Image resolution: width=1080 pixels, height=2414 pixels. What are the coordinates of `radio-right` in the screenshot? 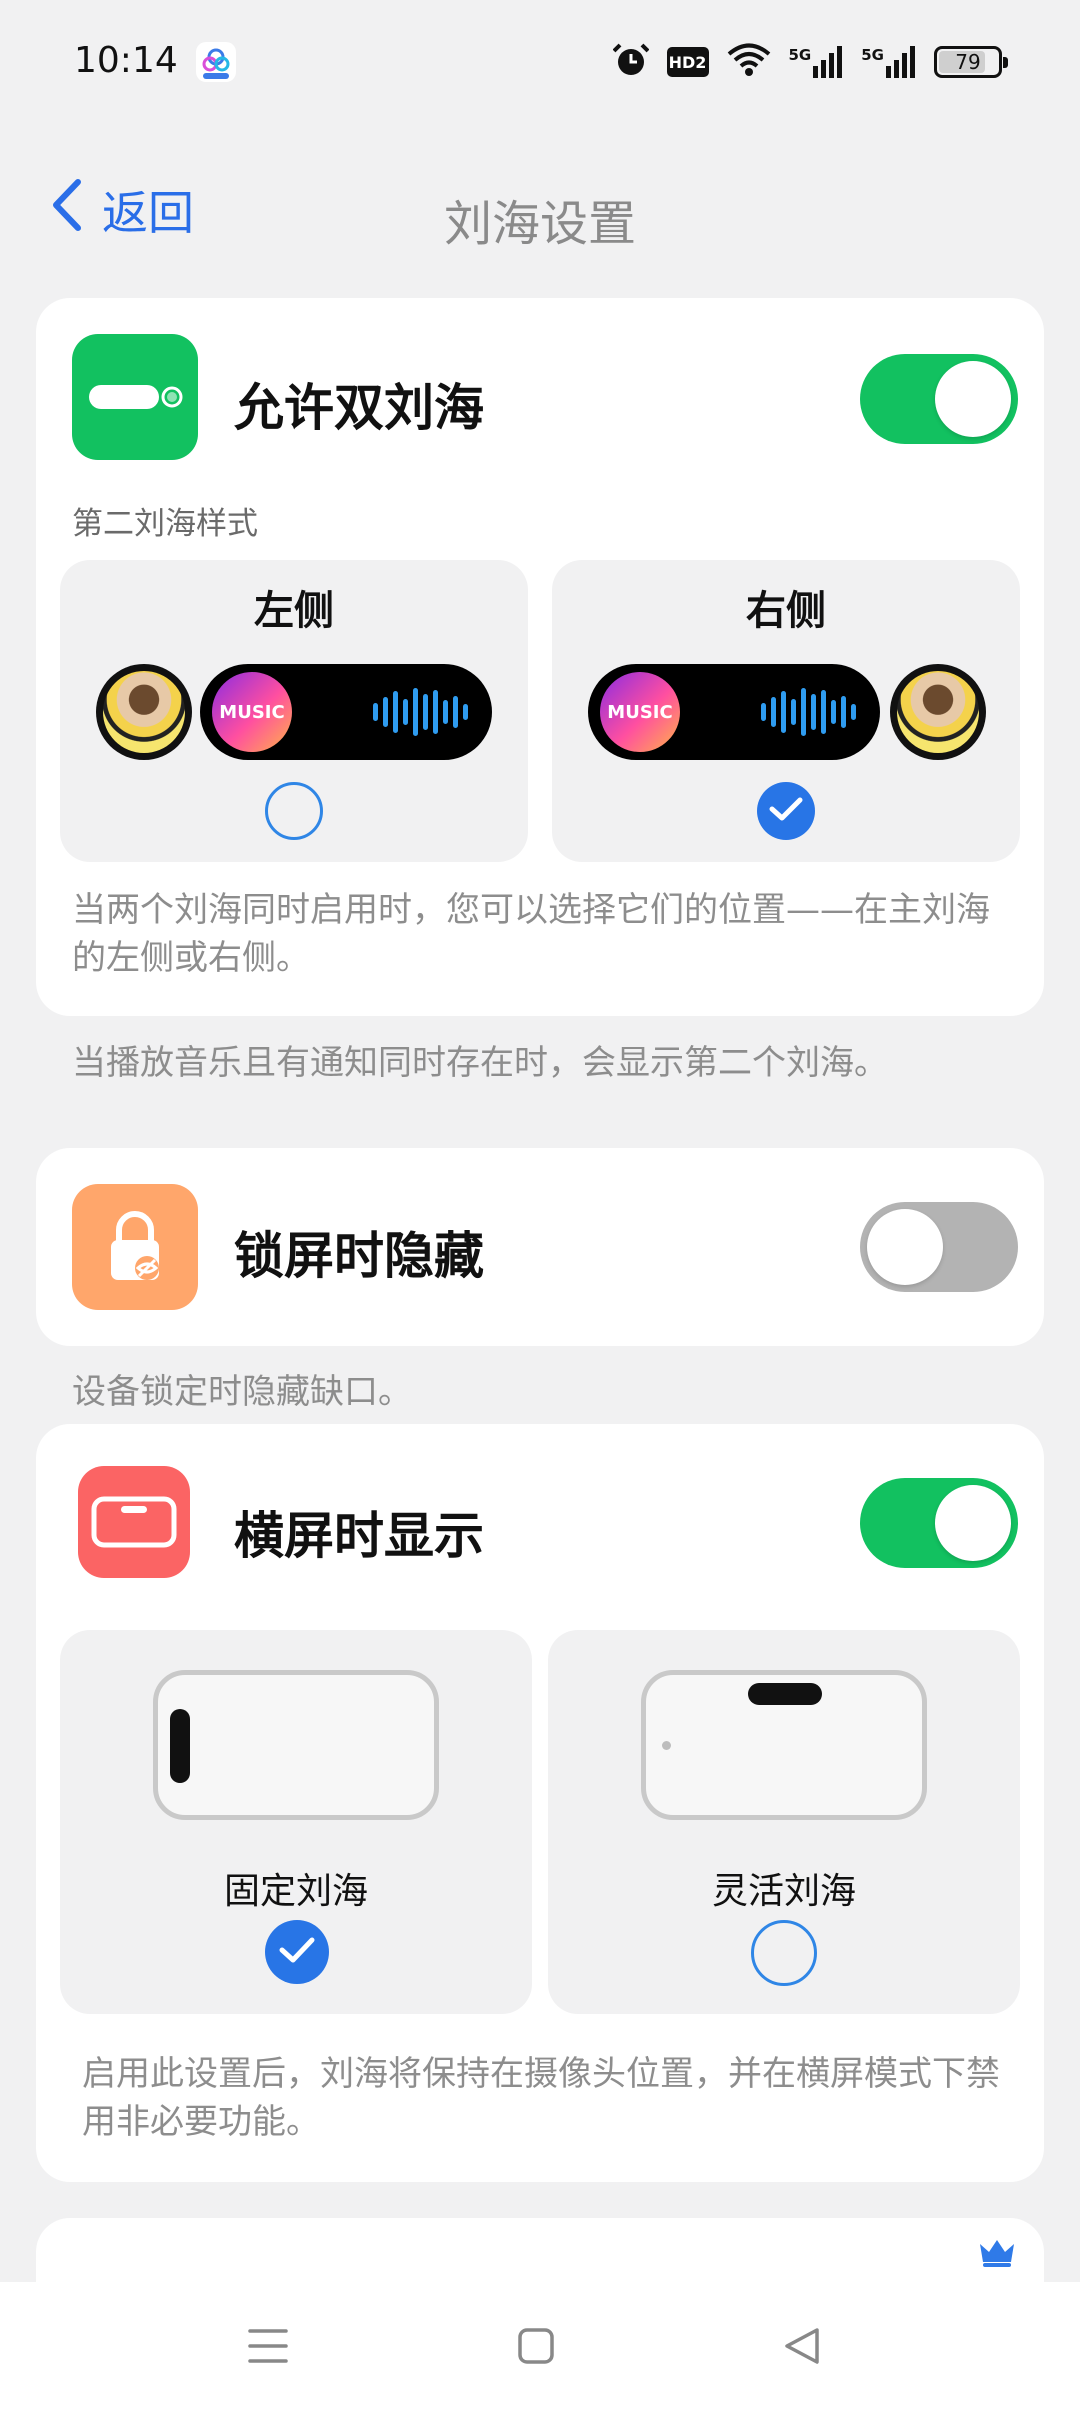 It's located at (786, 811).